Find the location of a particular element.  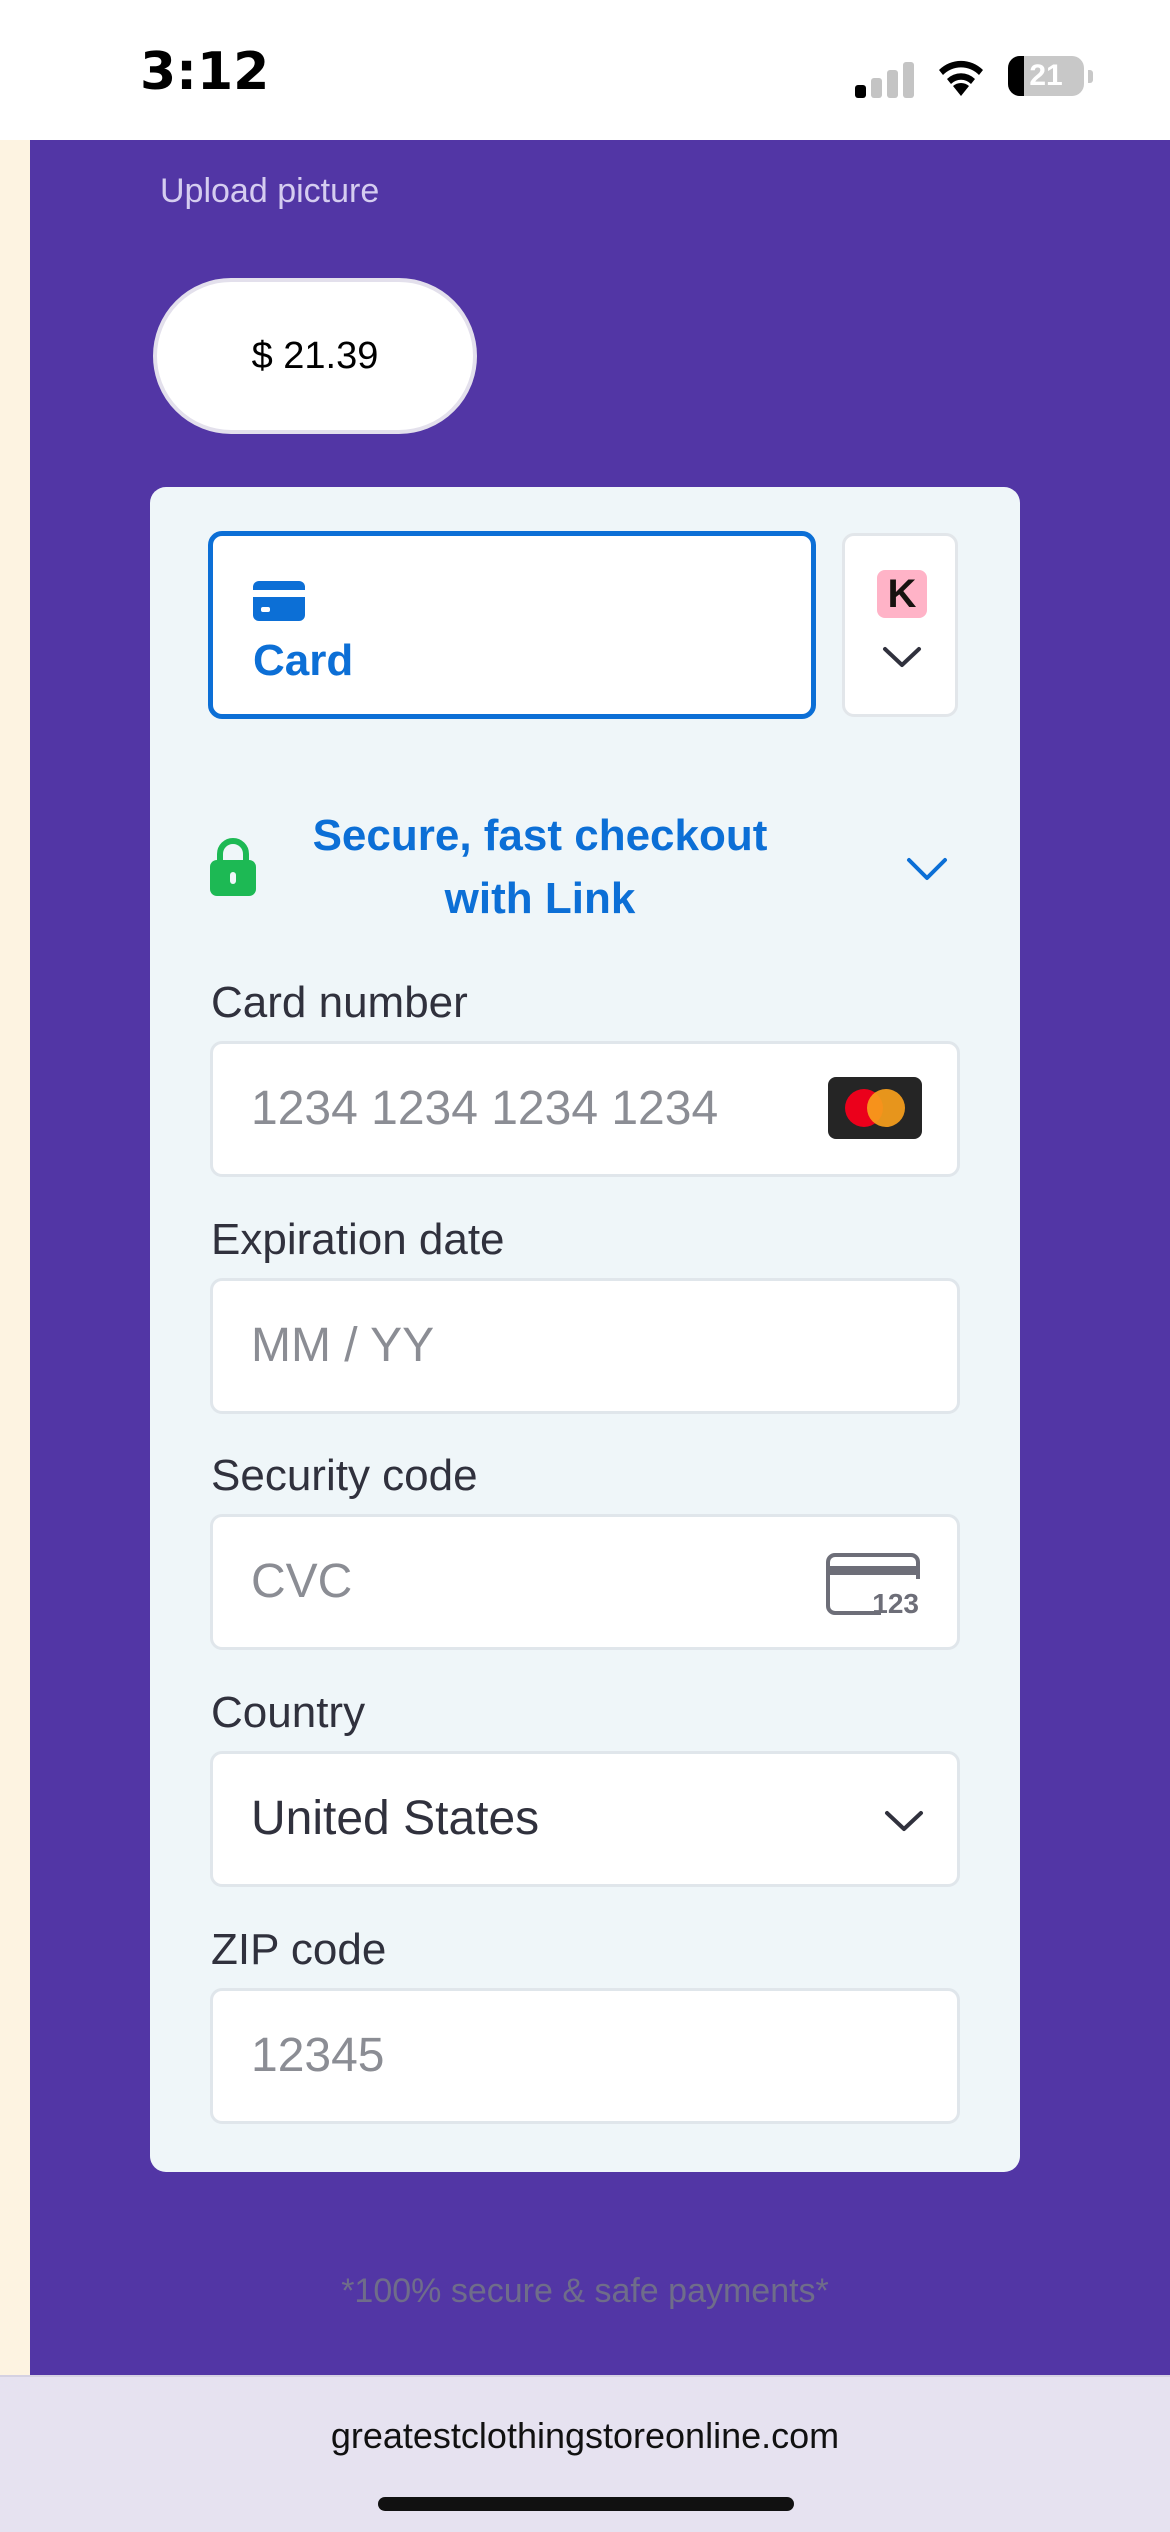

price-display: $ 21.39 is located at coordinates (315, 356).